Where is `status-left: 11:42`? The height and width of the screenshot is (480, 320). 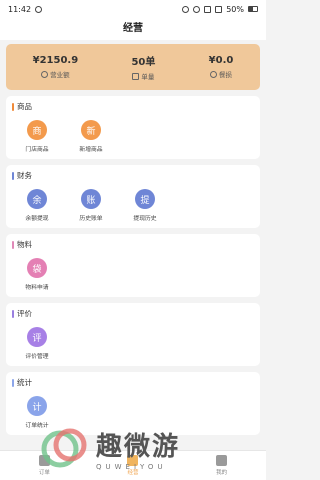
status-left: 11:42 is located at coordinates (25, 9).